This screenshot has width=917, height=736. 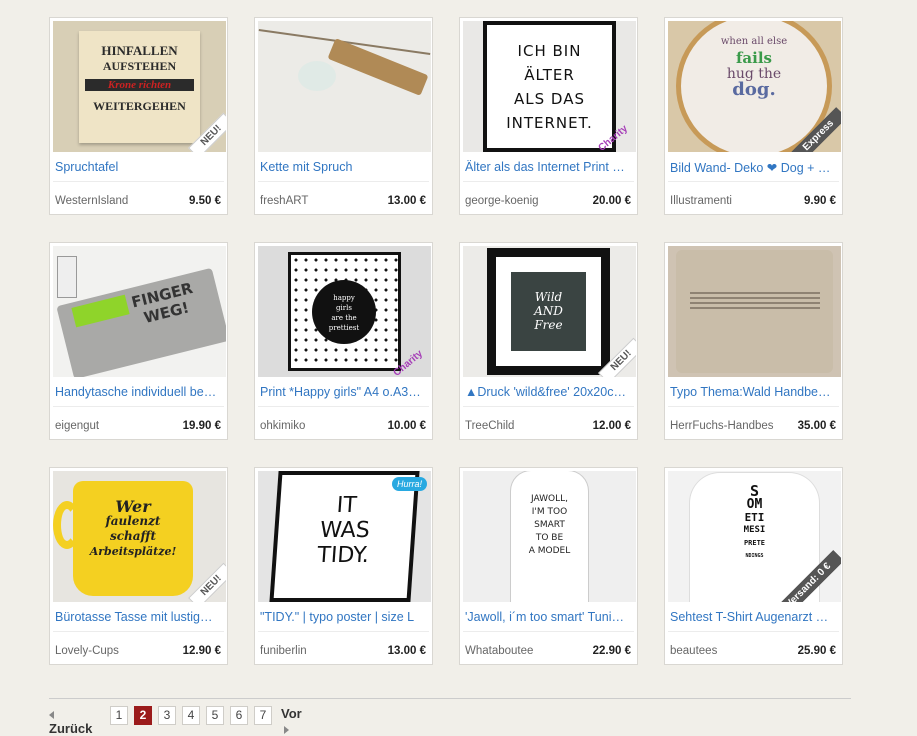 What do you see at coordinates (724, 201) in the screenshot?
I see `shop-name-link: Illustramenti` at bounding box center [724, 201].